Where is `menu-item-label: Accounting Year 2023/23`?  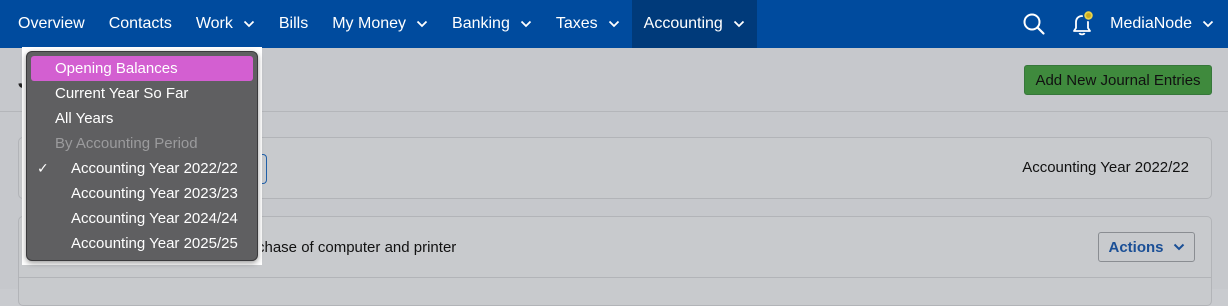 menu-item-label: Accounting Year 2023/23 is located at coordinates (154, 193).